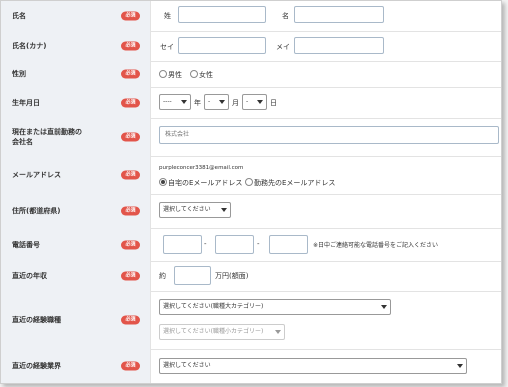 This screenshot has height=387, width=508. Describe the element at coordinates (222, 14) in the screenshot. I see `last-name-input` at that location.